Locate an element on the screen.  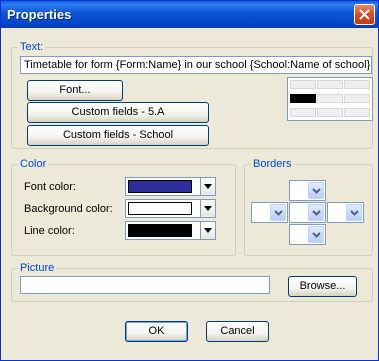
background-color-swatch is located at coordinates (160, 208).